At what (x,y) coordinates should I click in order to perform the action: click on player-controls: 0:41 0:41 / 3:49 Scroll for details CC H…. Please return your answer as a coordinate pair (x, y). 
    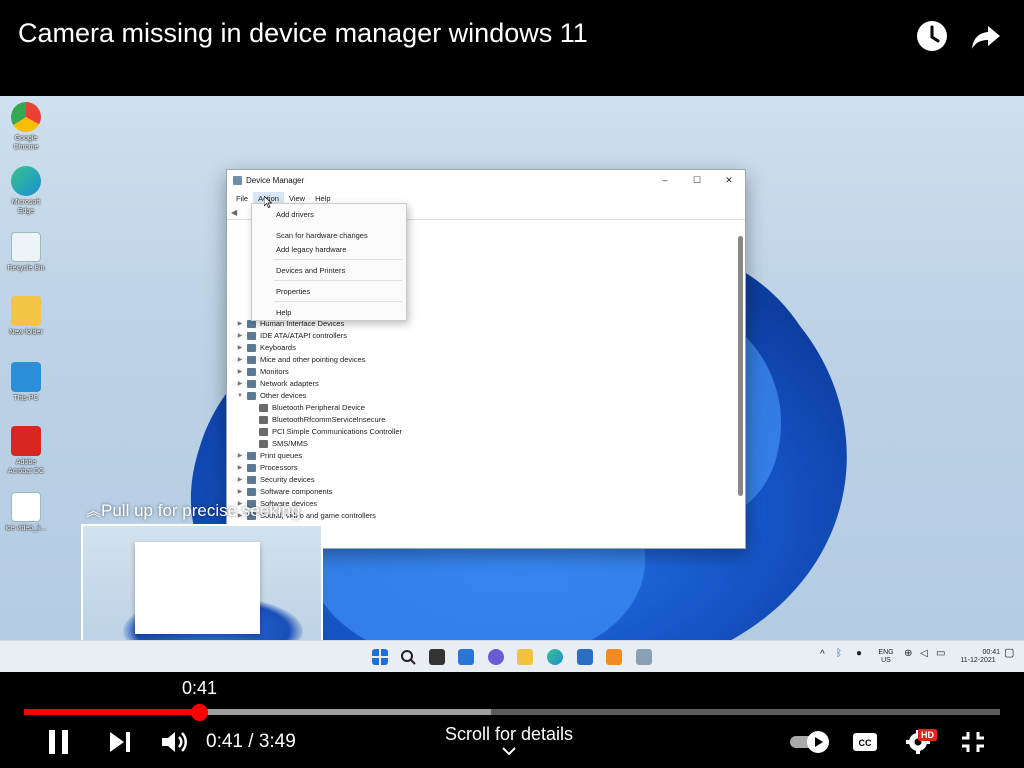
    Looking at the image, I should click on (512, 720).